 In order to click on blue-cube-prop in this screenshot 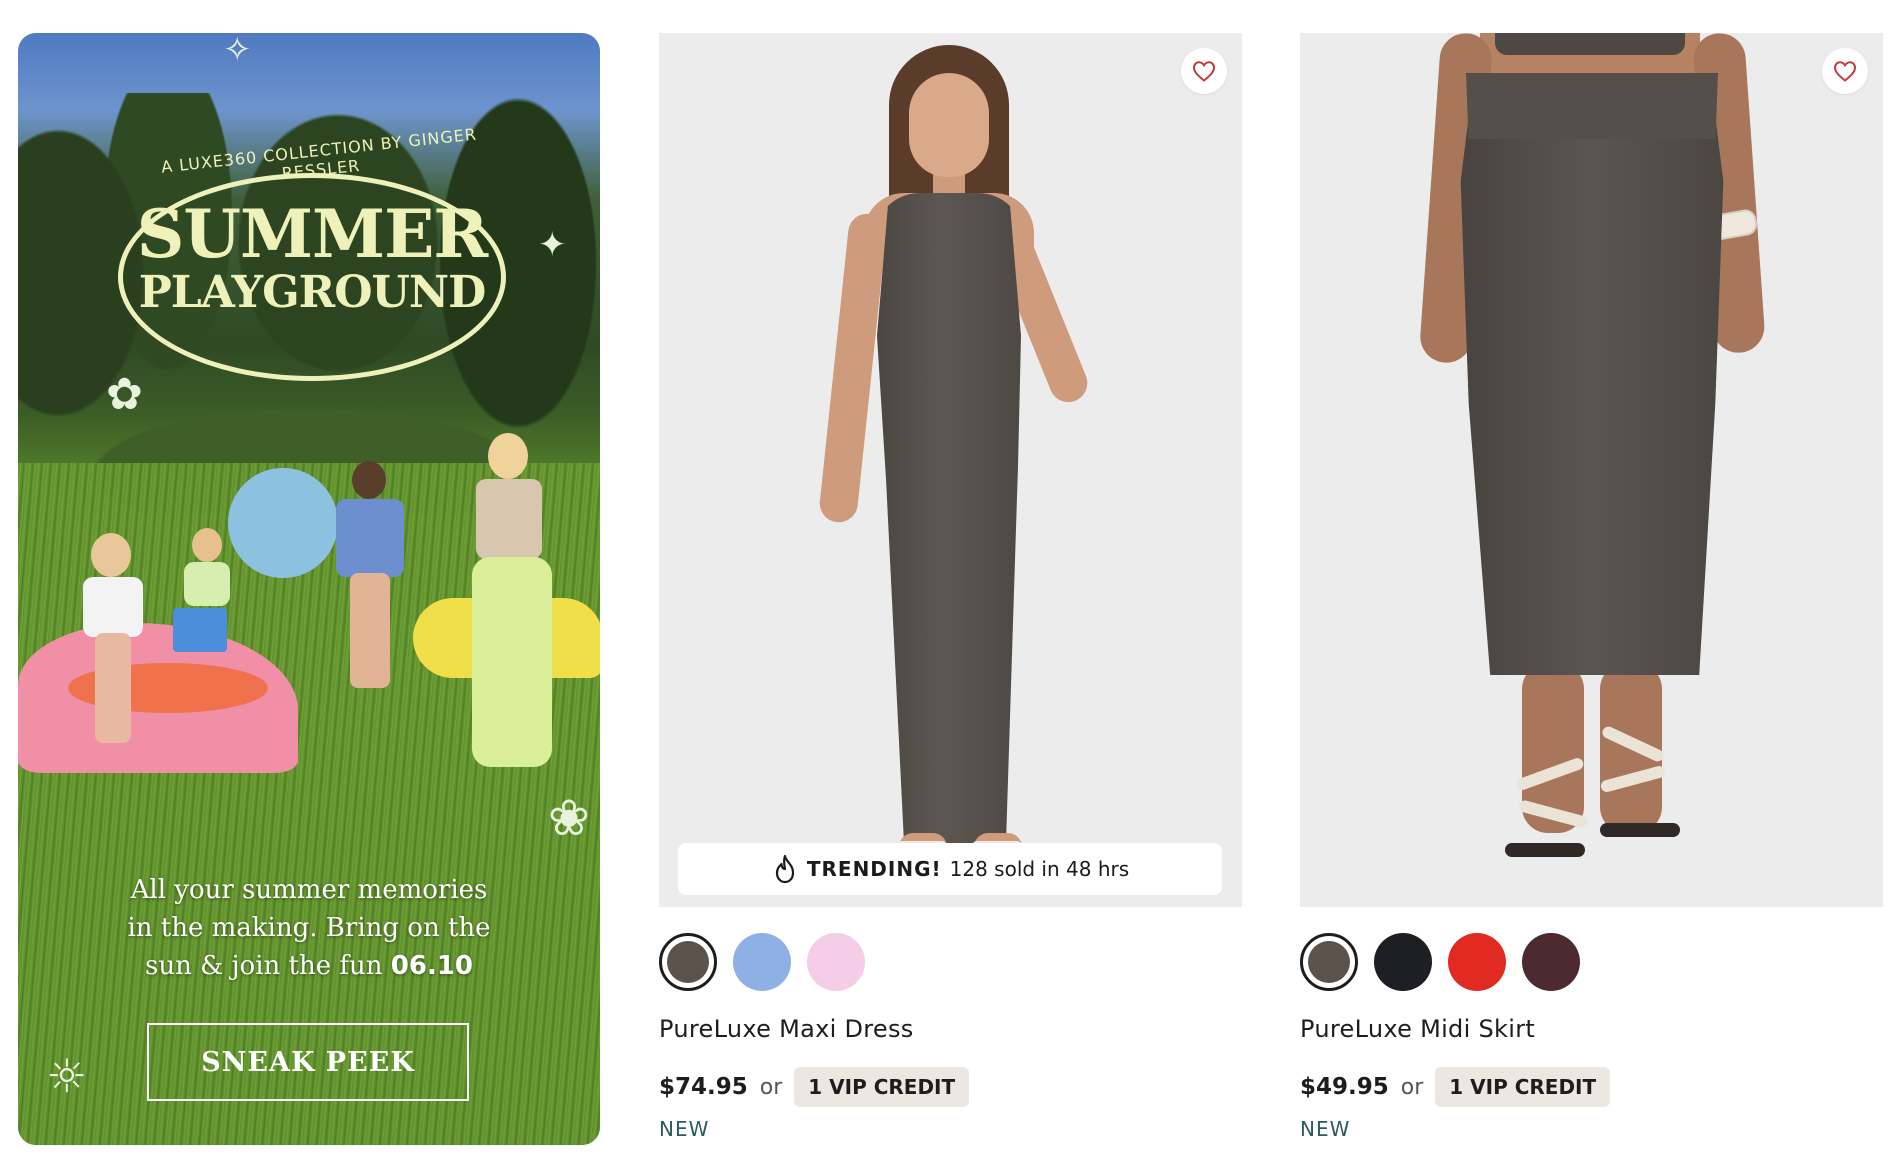, I will do `click(200, 630)`.